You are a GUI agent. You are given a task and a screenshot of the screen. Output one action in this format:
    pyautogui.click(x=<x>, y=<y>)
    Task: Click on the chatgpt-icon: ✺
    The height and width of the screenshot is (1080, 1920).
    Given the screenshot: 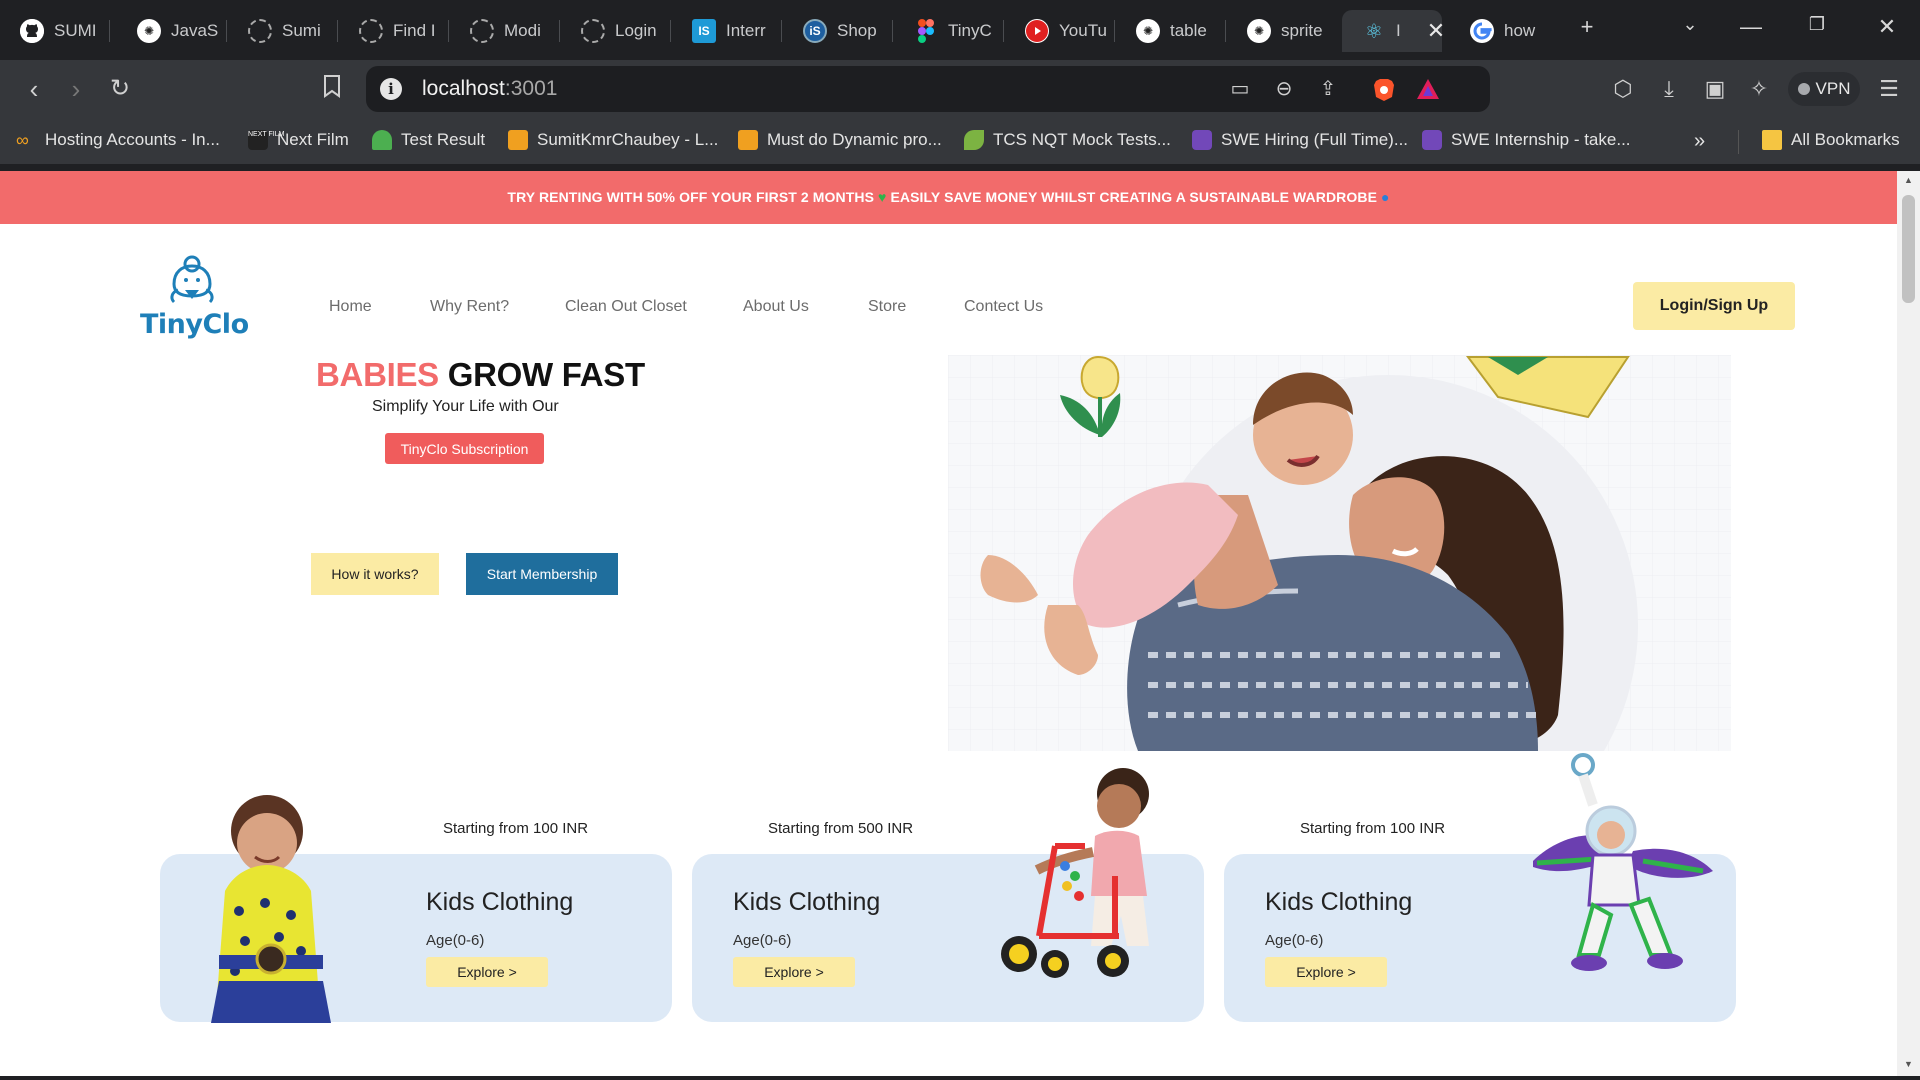 What is the action you would take?
    pyautogui.click(x=1148, y=31)
    